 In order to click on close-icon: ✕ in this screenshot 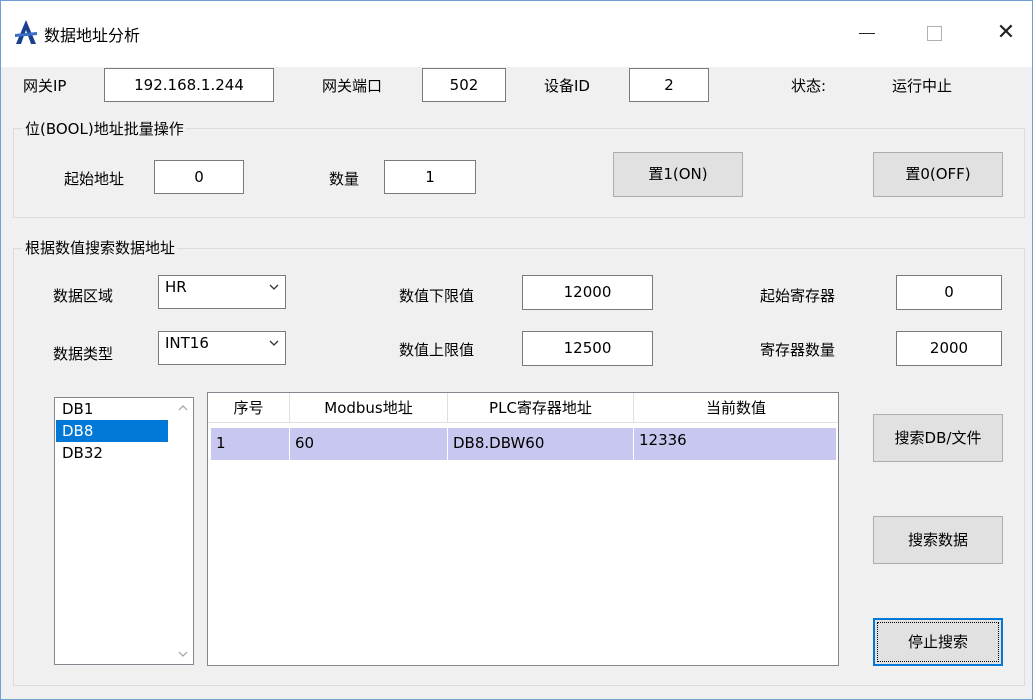, I will do `click(1006, 32)`.